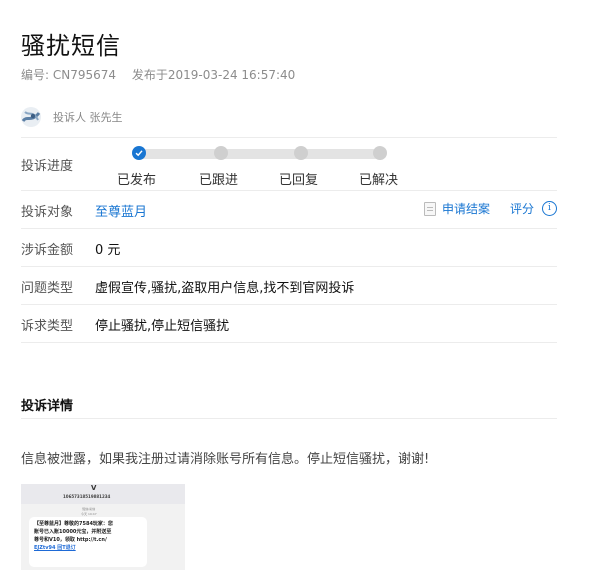 This screenshot has width=596, height=586. Describe the element at coordinates (108, 250) in the screenshot. I see `amount-value: 0 元` at that location.